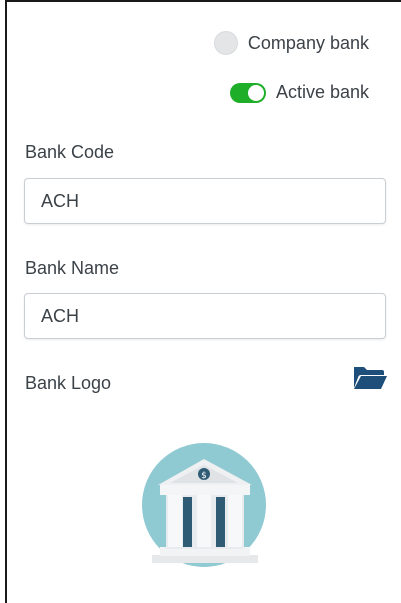 The width and height of the screenshot is (401, 603). I want to click on toggle-knob, so click(255, 92).